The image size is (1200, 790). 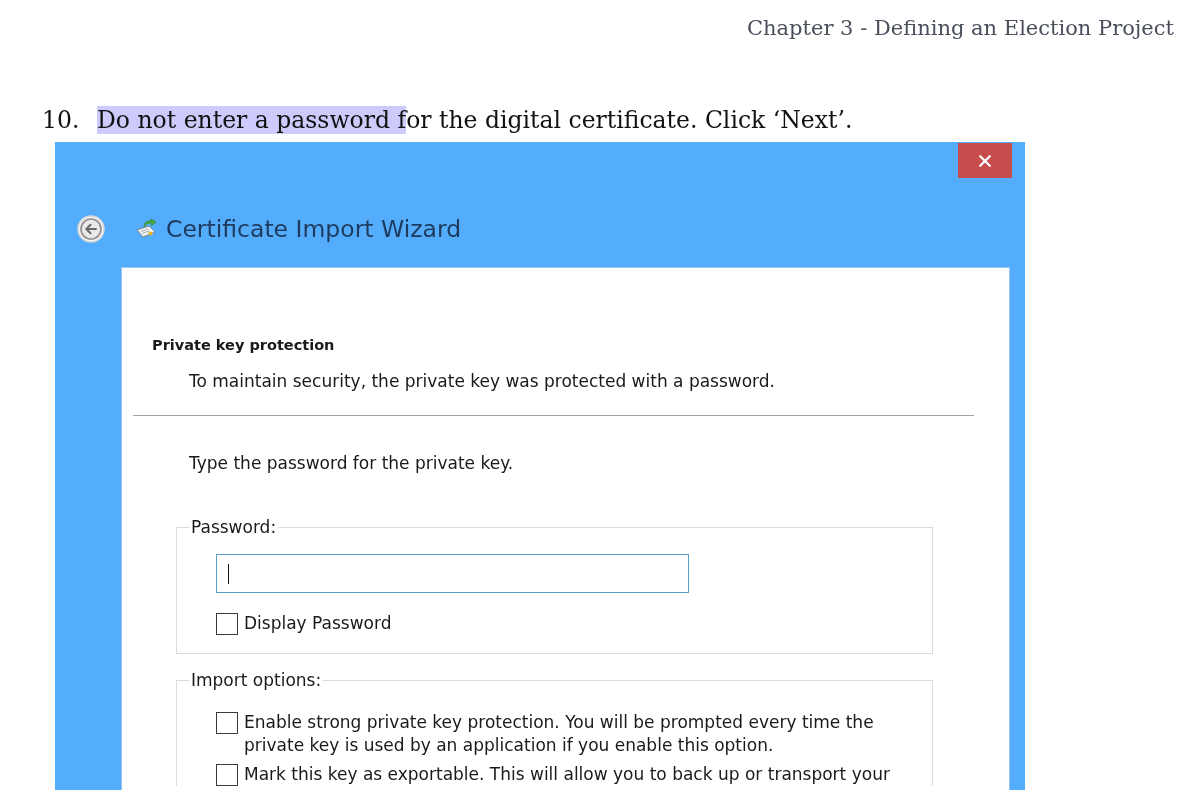 What do you see at coordinates (475, 120) in the screenshot?
I see `instruction-text: Do not enter a password for the digital certificate. Click ‘Next’.` at bounding box center [475, 120].